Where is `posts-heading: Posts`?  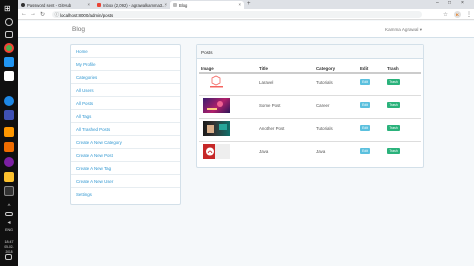 posts-heading: Posts is located at coordinates (310, 52).